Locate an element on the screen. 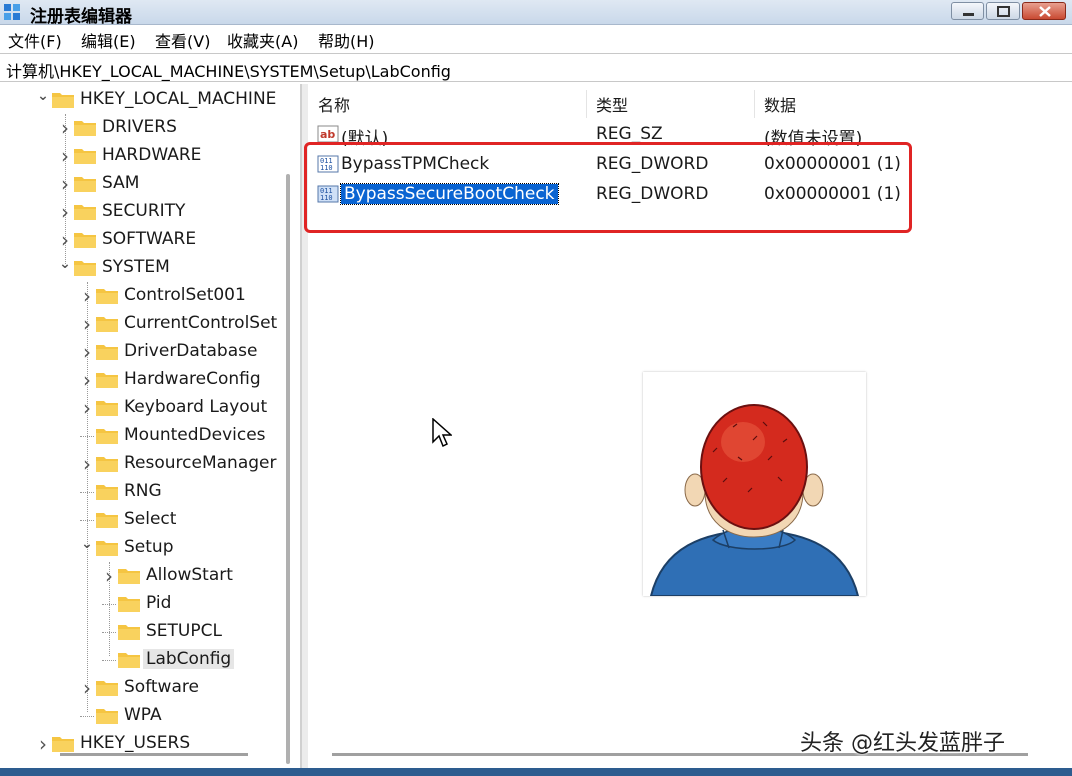 The height and width of the screenshot is (776, 1072). string-value-icon: ab is located at coordinates (328, 134).